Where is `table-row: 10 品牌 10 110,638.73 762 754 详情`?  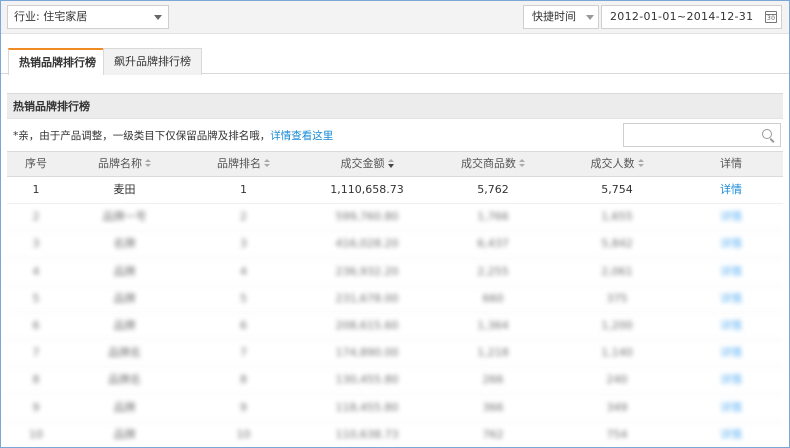
table-row: 10 品牌 10 110,638.73 762 754 详情 is located at coordinates (395, 434).